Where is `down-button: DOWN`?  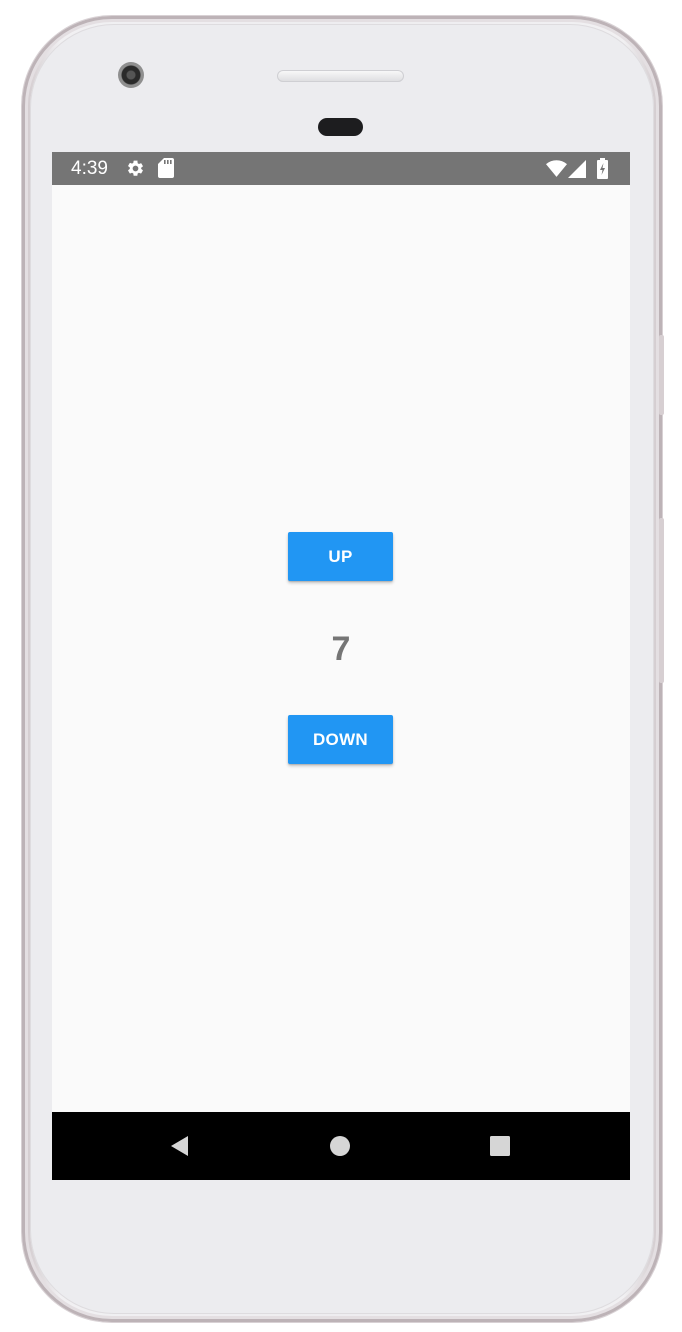 down-button: DOWN is located at coordinates (340, 739).